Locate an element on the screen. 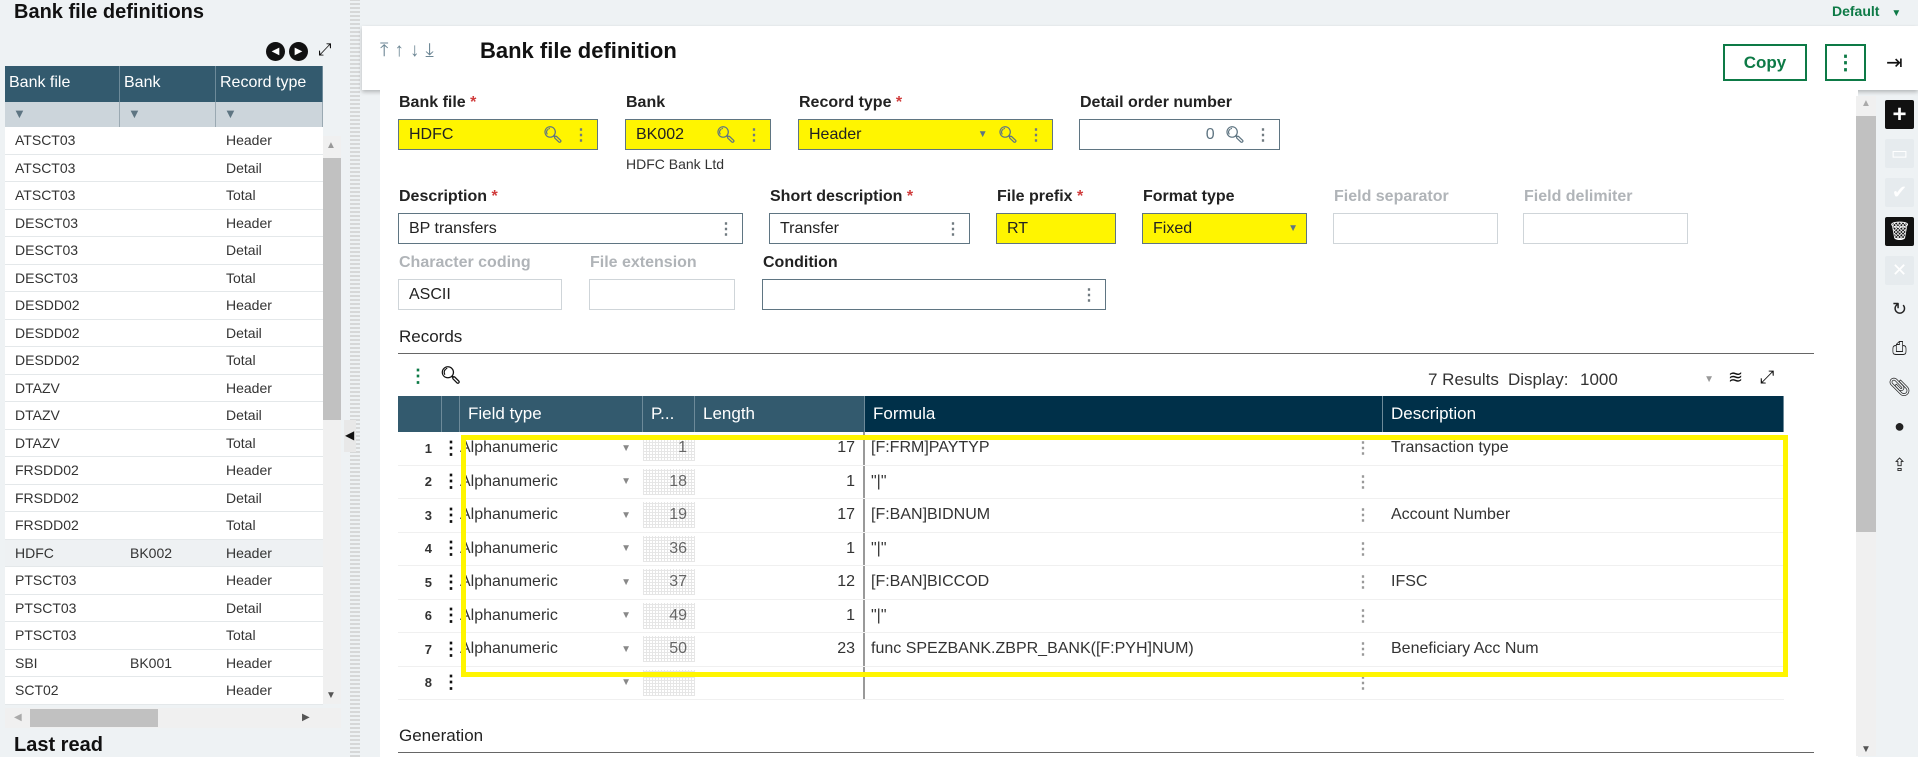 The image size is (1918, 757). list-item: FRSDD02 Total is located at coordinates (164, 526).